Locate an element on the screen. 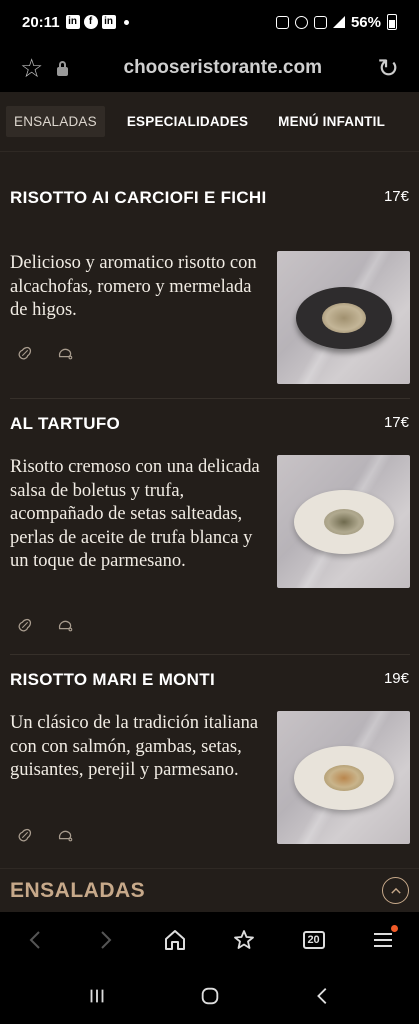 The image size is (419, 1024). nfc-icon is located at coordinates (282, 22).